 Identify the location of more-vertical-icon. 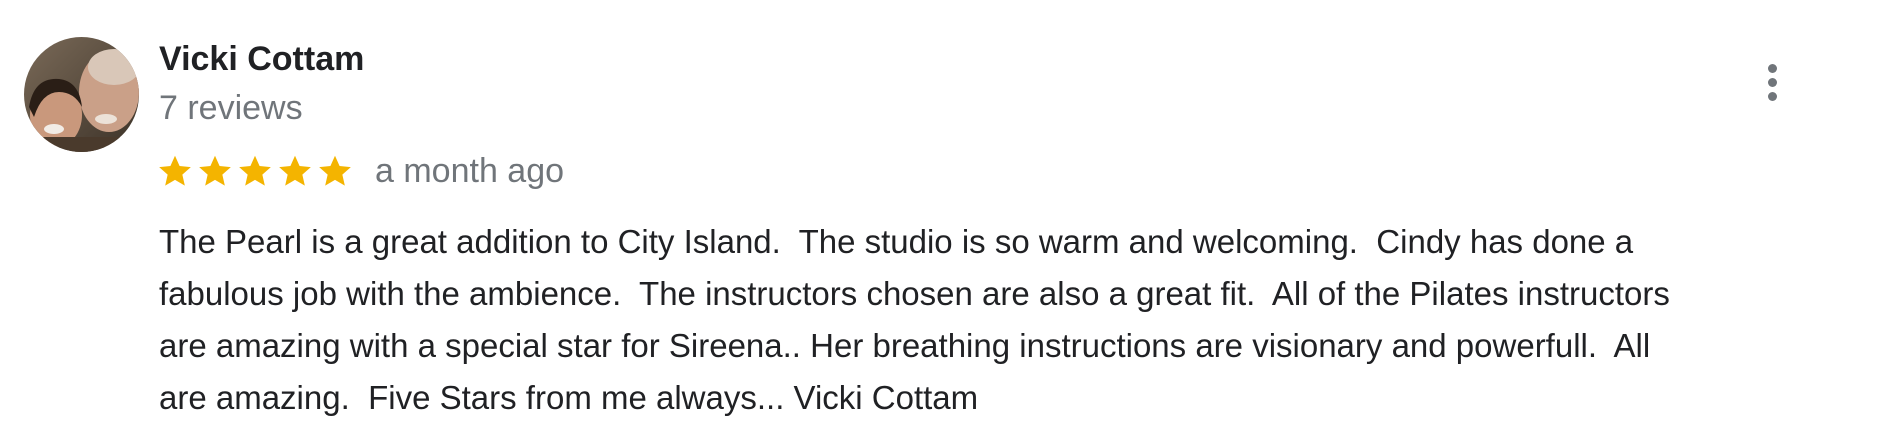
(1772, 68).